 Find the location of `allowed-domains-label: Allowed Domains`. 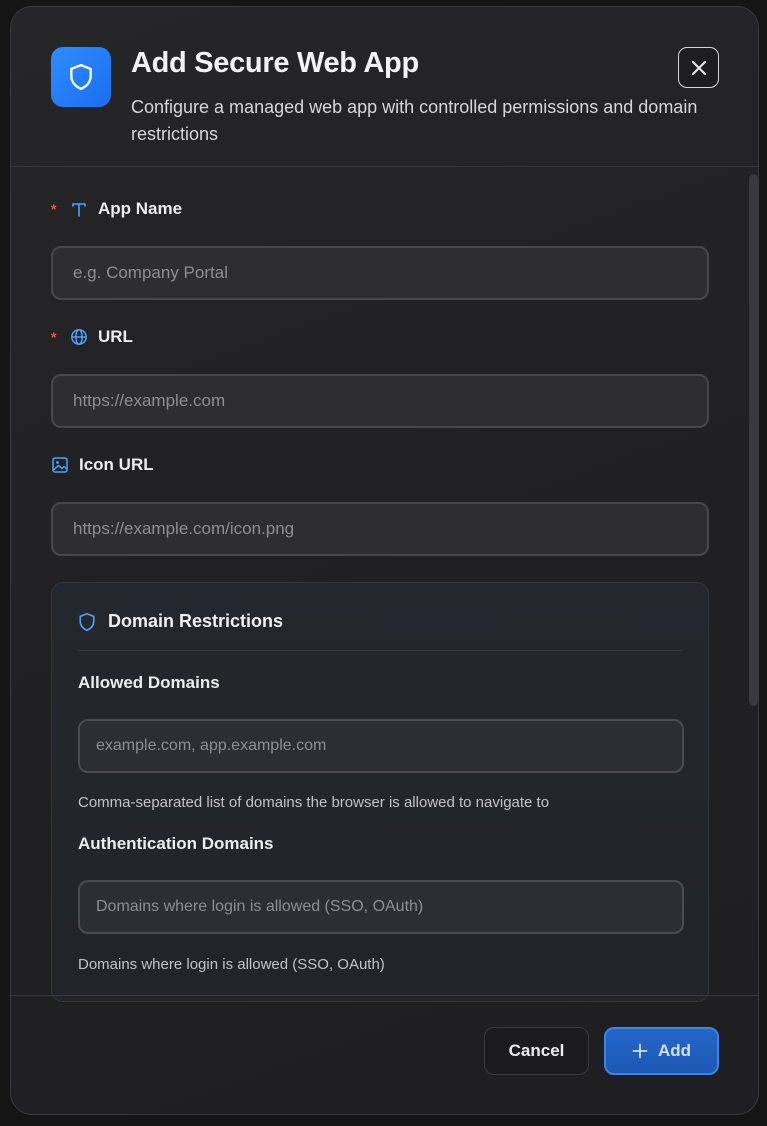

allowed-domains-label: Allowed Domains is located at coordinates (149, 682).